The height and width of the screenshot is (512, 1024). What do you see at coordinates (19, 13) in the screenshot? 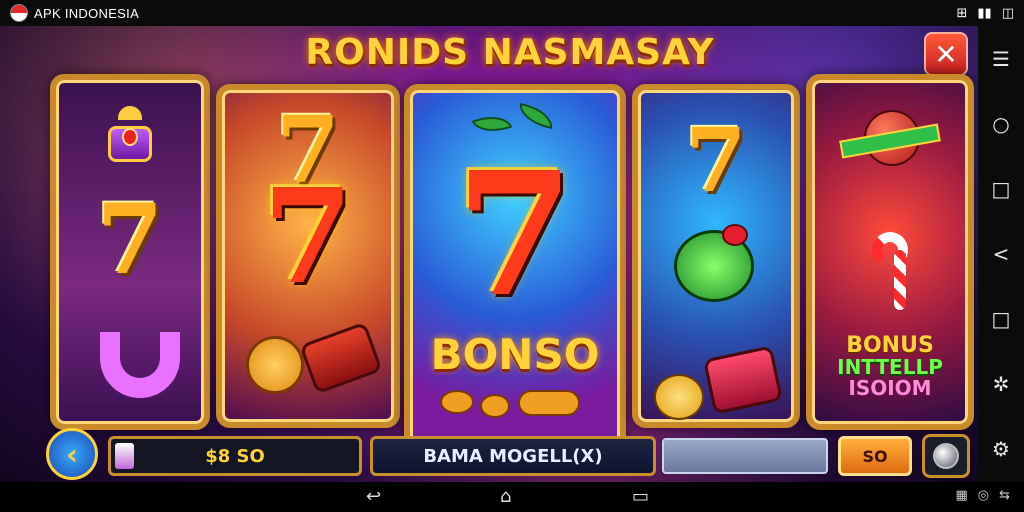
I see `flag-icon` at bounding box center [19, 13].